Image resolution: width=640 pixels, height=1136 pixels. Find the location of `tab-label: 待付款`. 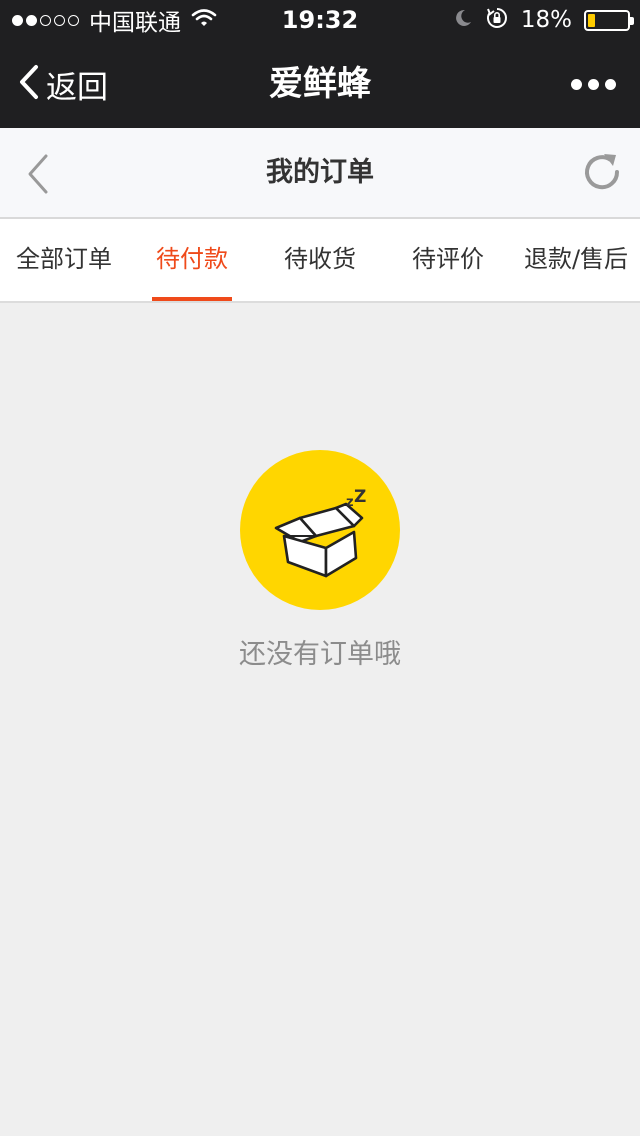

tab-label: 待付款 is located at coordinates (192, 259).